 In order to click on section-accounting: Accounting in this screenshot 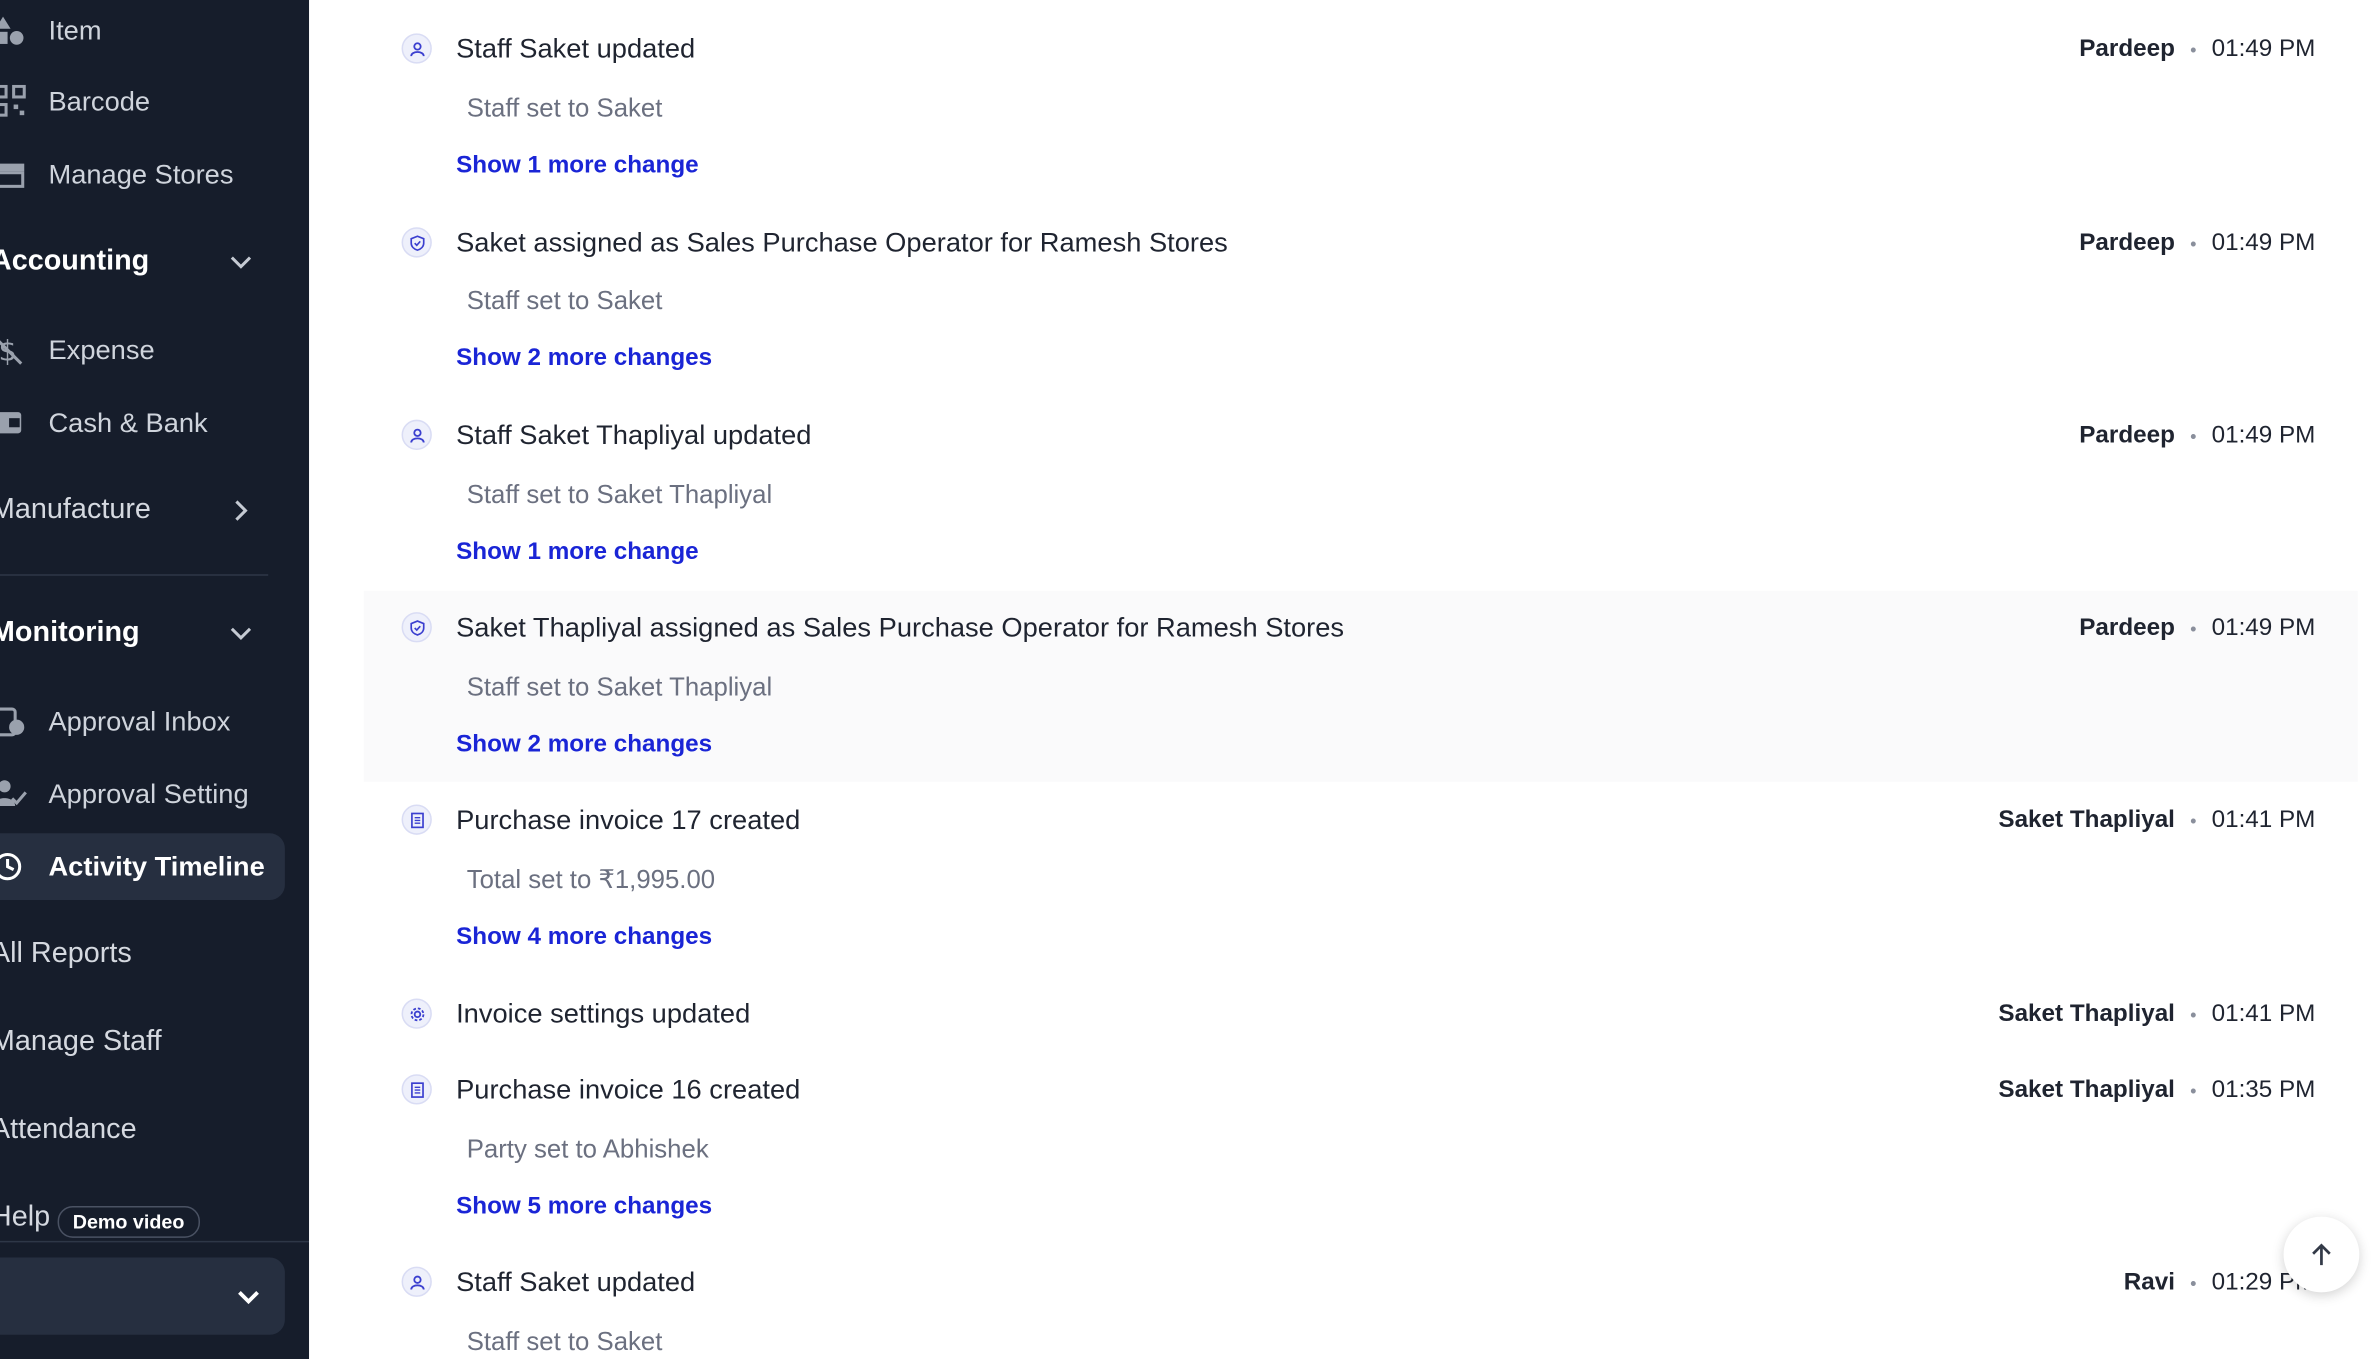, I will do `click(142, 262)`.